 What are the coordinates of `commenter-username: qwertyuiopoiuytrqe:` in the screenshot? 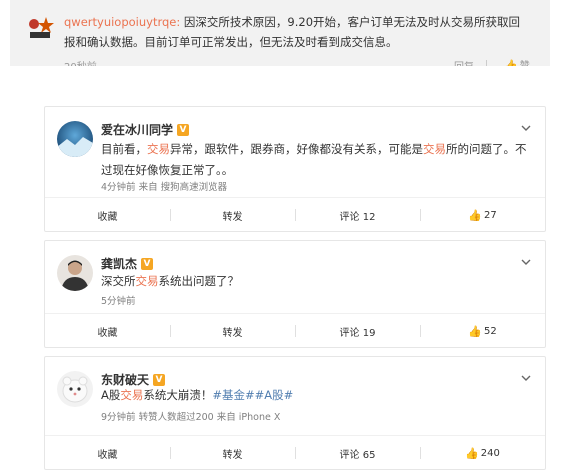 It's located at (122, 22).